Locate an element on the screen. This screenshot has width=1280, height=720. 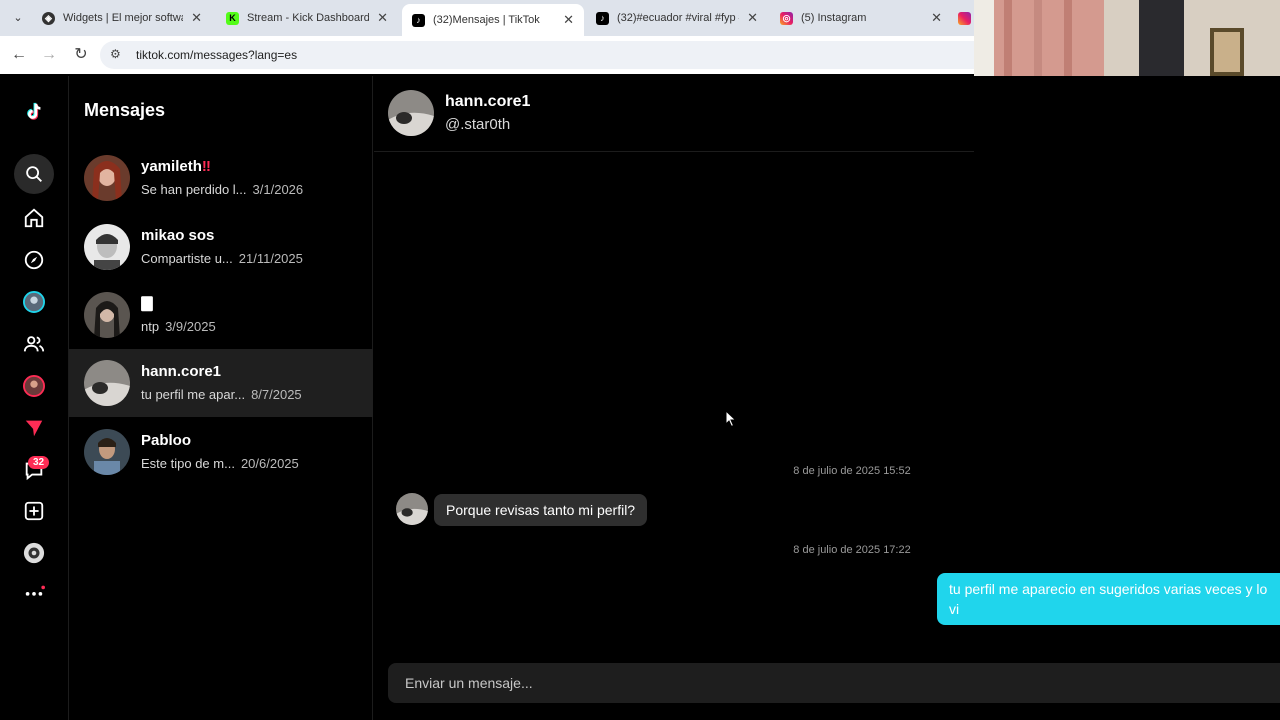
conversation-name: hann.core1 is located at coordinates (181, 371).